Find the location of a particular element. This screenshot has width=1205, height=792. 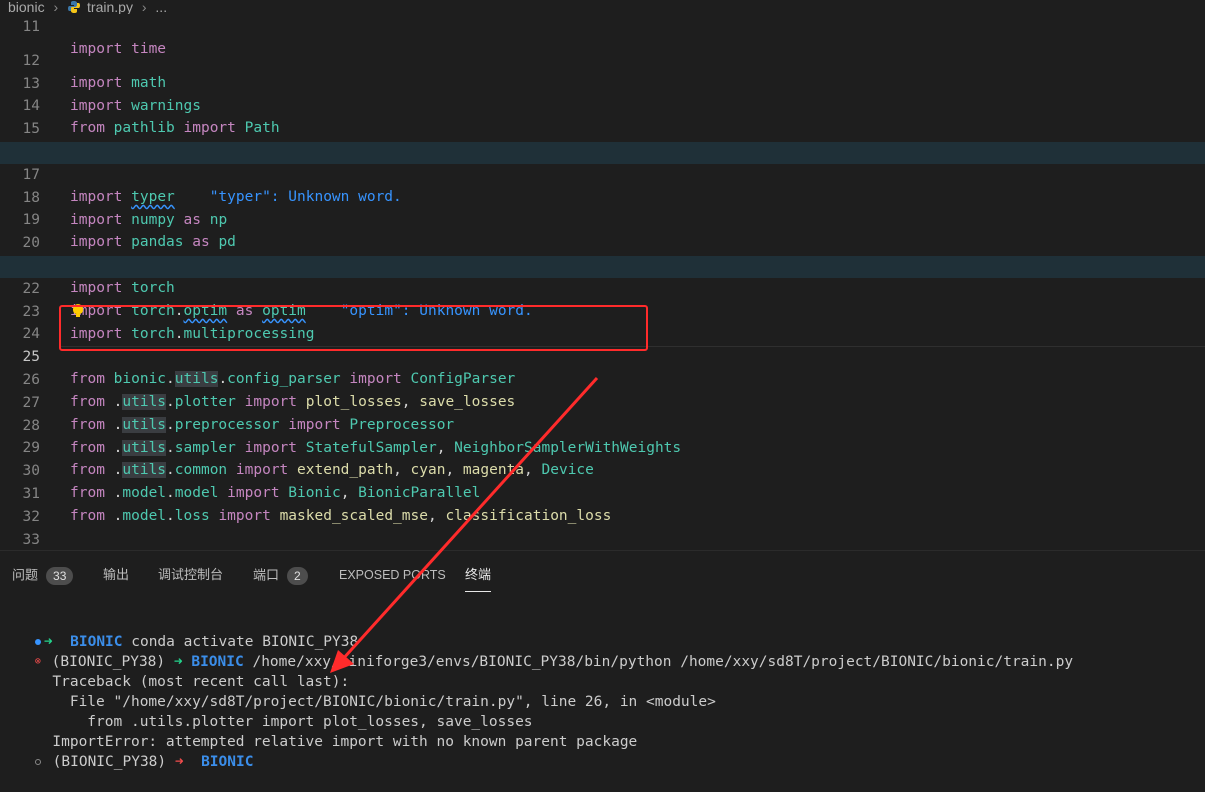

code-line-20: 20 is located at coordinates (31, 243).